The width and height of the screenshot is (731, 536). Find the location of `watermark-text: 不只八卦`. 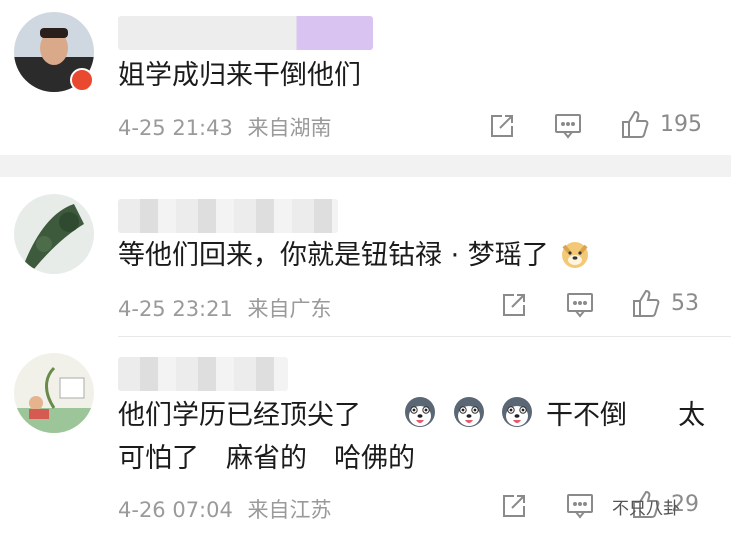

watermark-text: 不只八卦 is located at coordinates (646, 509).